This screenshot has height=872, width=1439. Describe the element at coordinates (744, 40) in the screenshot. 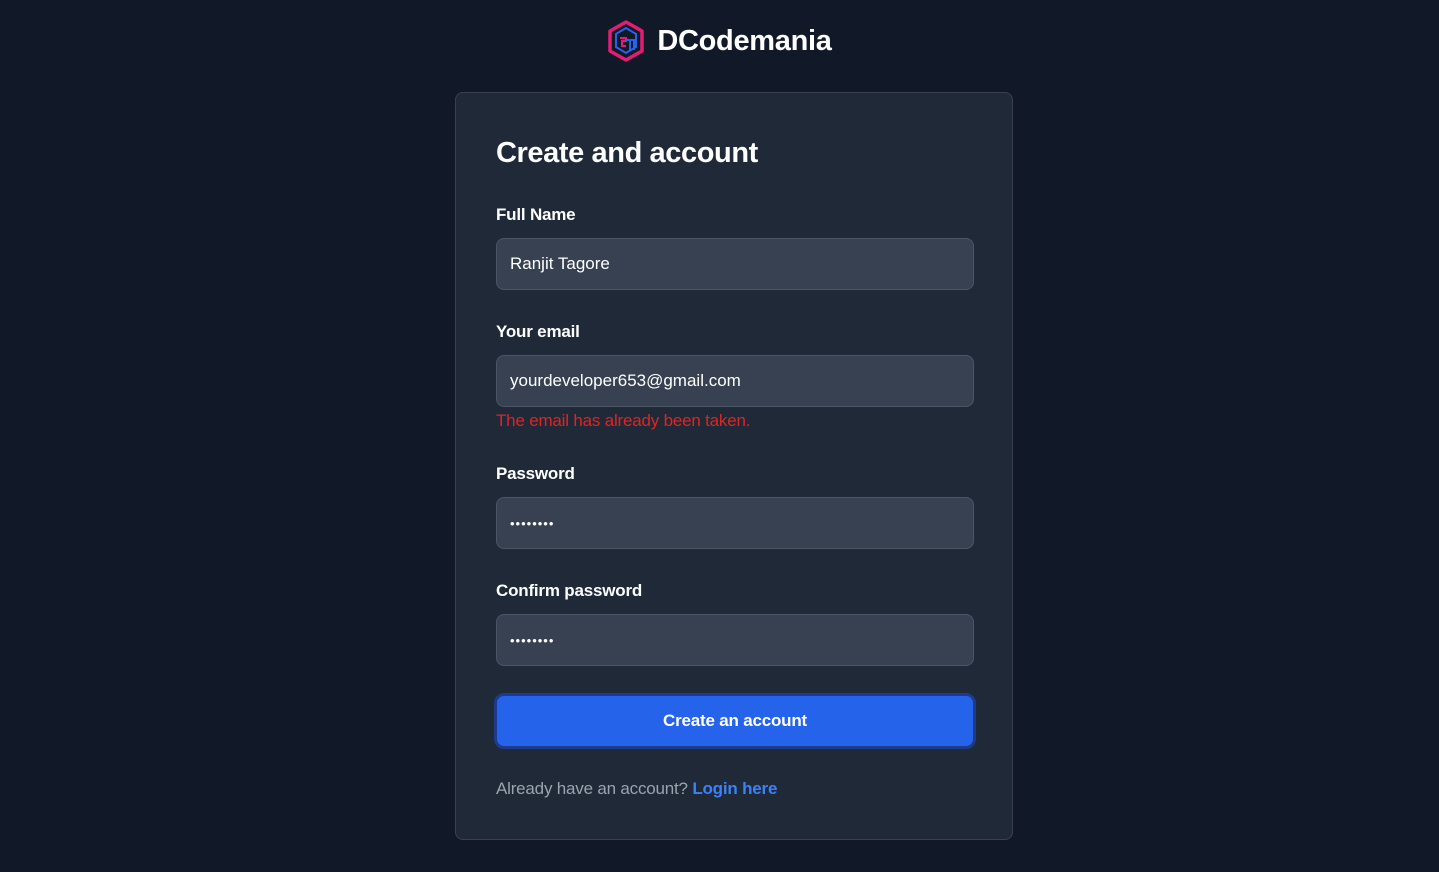

I see `brand-name: DCodemania` at that location.